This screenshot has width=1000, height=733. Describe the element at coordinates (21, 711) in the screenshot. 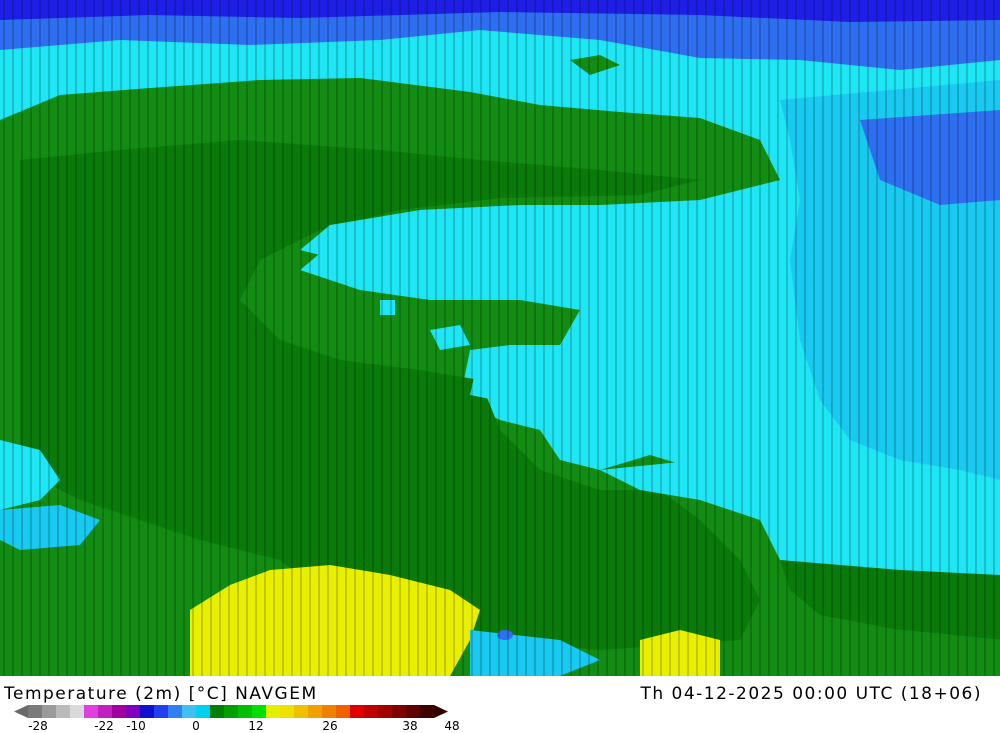

I see `legend-arrow-left` at that location.